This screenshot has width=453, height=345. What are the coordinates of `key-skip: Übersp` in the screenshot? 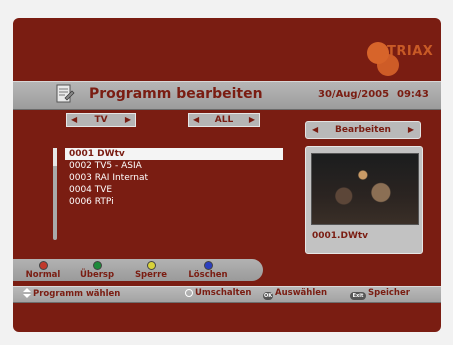 It's located at (97, 270).